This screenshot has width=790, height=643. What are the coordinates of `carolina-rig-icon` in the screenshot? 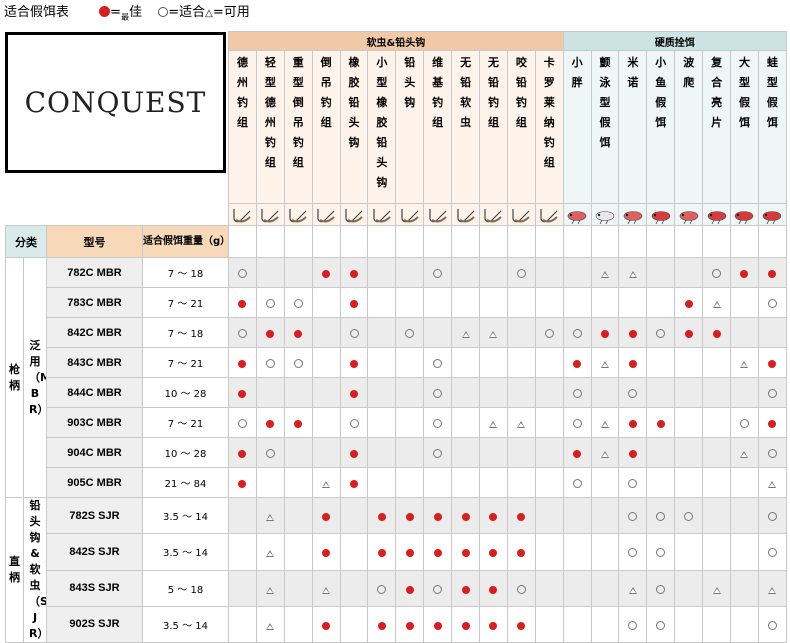 It's located at (549, 215).